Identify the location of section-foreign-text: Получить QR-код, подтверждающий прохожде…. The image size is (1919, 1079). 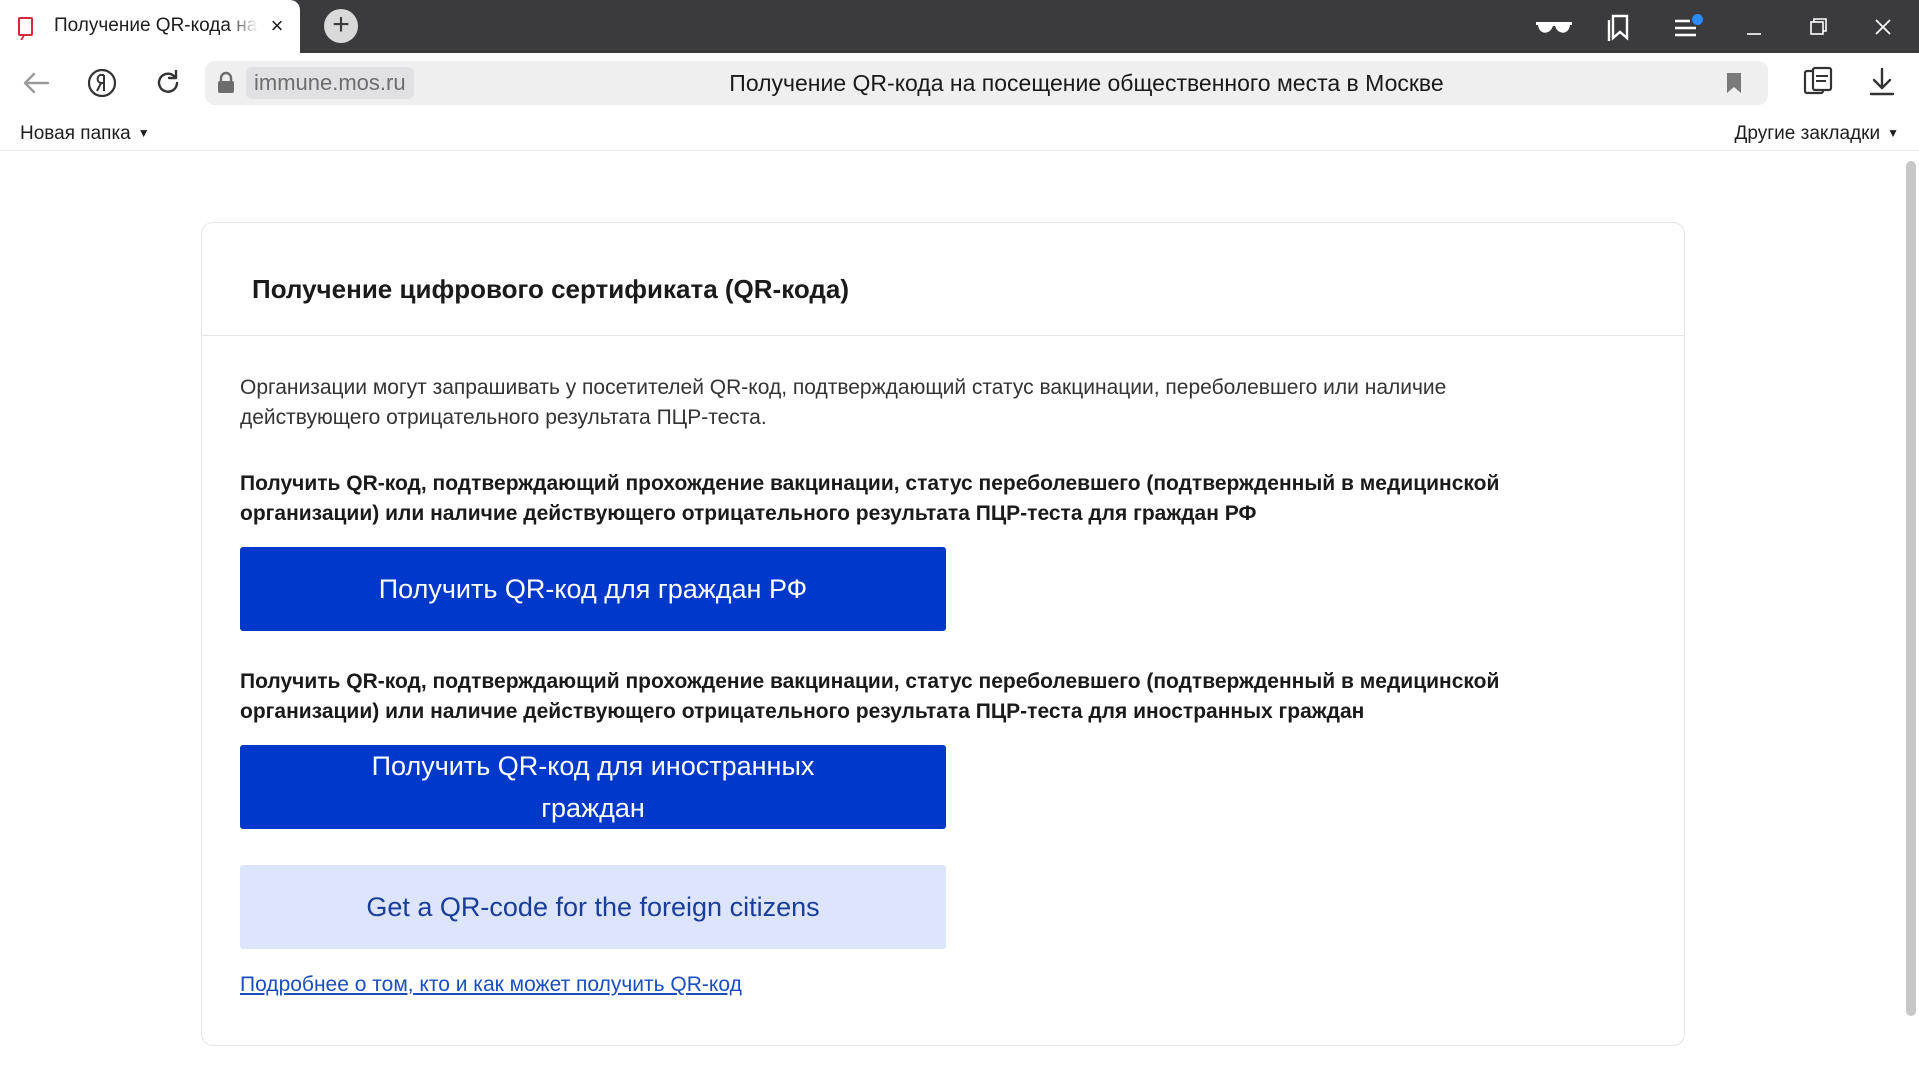
(870, 696).